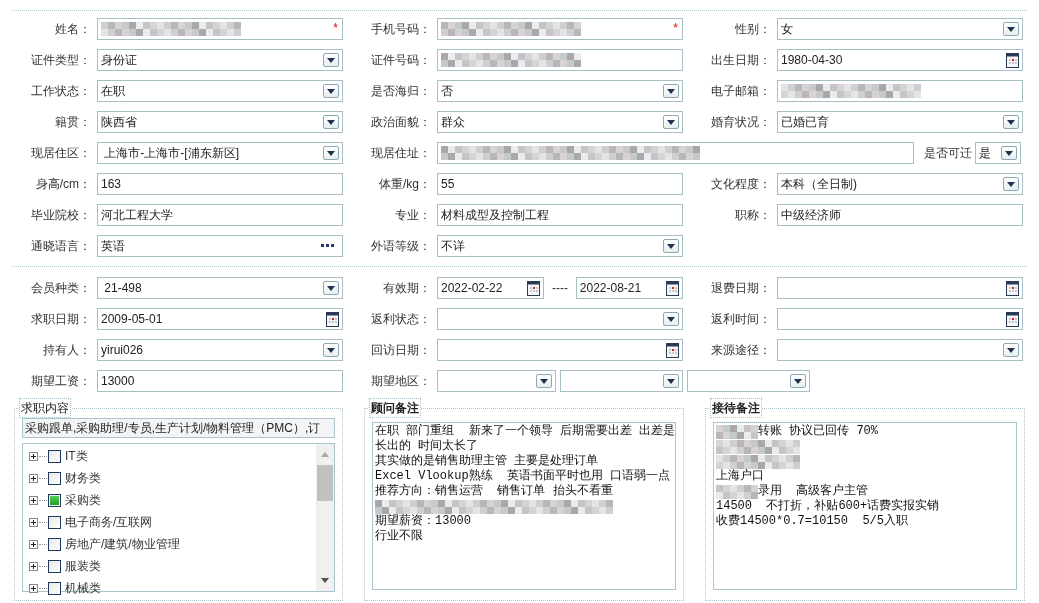 This screenshot has width=1039, height=603. What do you see at coordinates (560, 122) in the screenshot?
I see `select-field: 群众` at bounding box center [560, 122].